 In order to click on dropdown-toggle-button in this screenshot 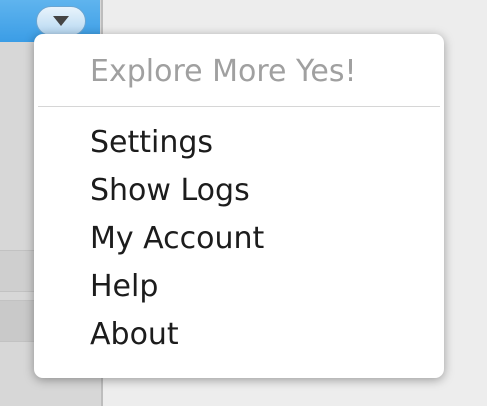, I will do `click(61, 21)`.